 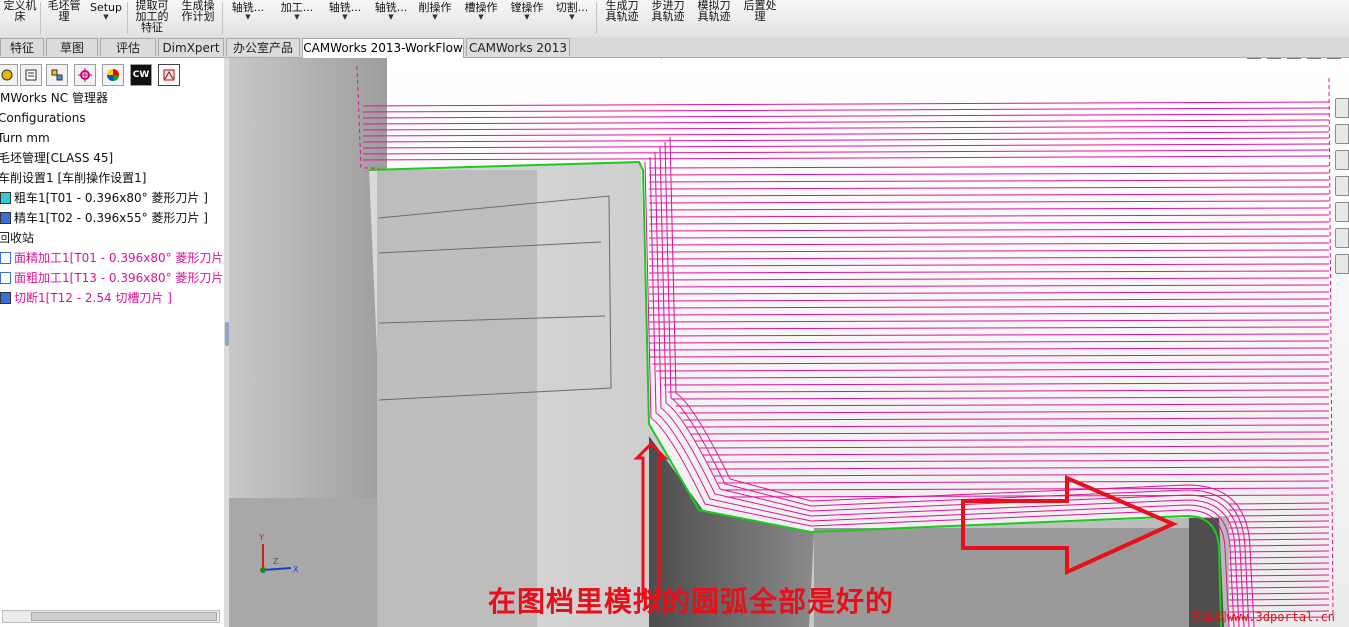 I want to click on annotation-caption: 在图档里模拟的圆弧全部是好的, so click(x=691, y=601).